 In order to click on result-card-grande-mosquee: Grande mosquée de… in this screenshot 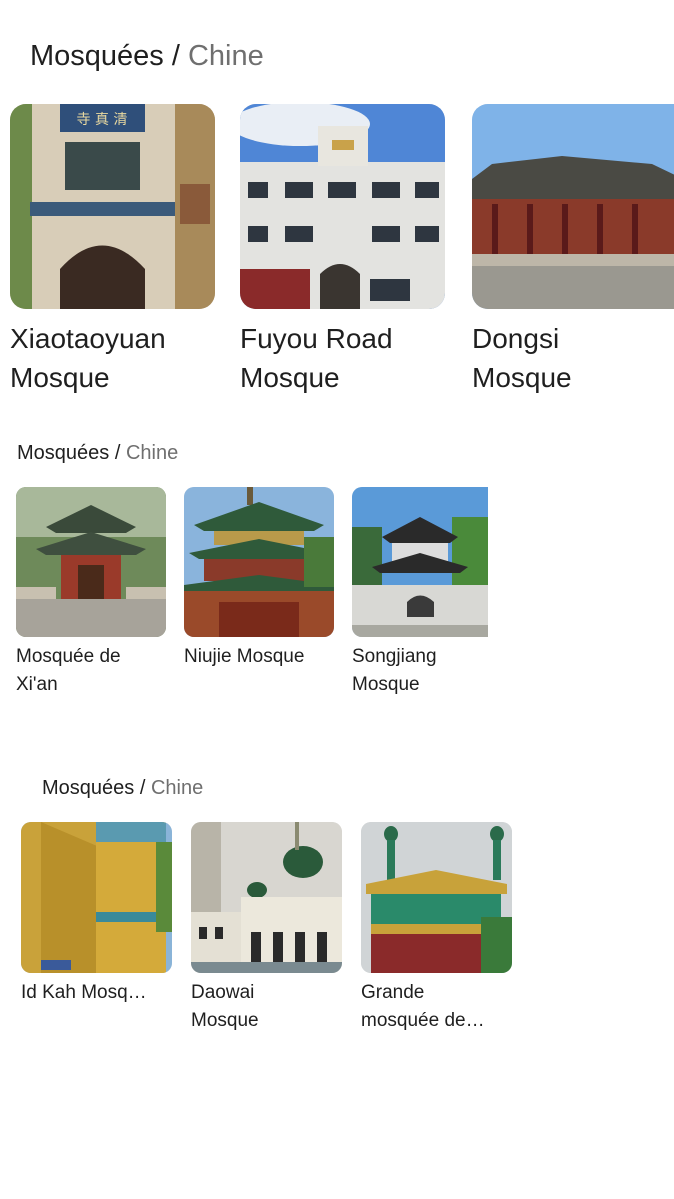, I will do `click(436, 928)`.